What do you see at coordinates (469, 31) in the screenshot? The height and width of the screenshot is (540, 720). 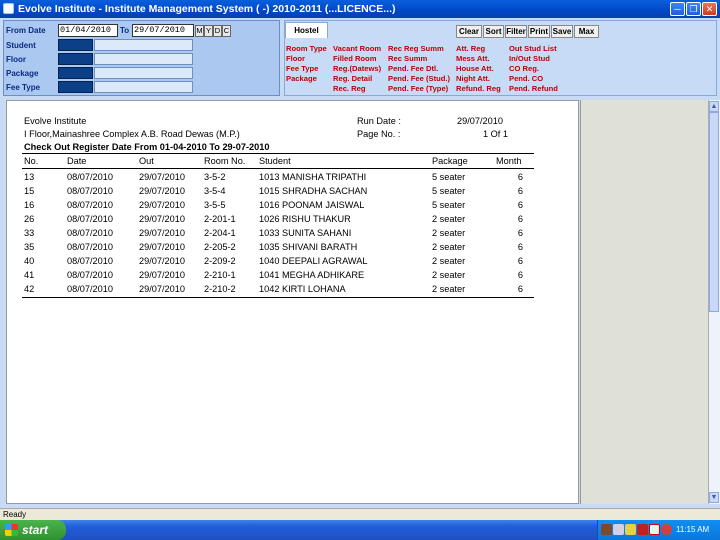 I see `clear-button: Clear` at bounding box center [469, 31].